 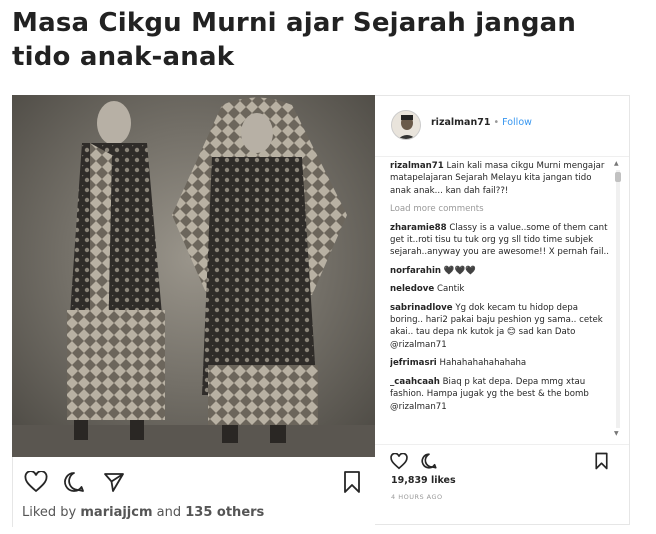 I want to click on scroll-track, so click(x=618, y=299).